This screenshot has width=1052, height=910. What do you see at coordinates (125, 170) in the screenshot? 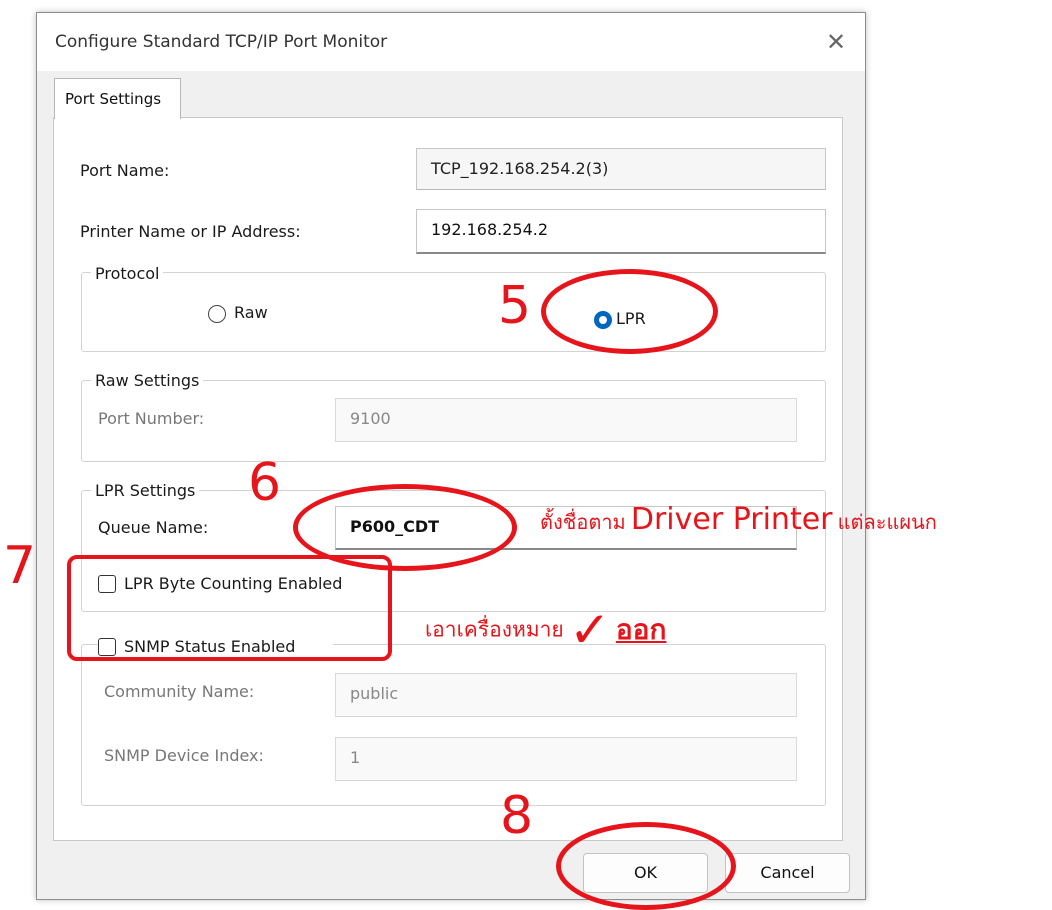
I see `port-name-label: Port Name:` at bounding box center [125, 170].